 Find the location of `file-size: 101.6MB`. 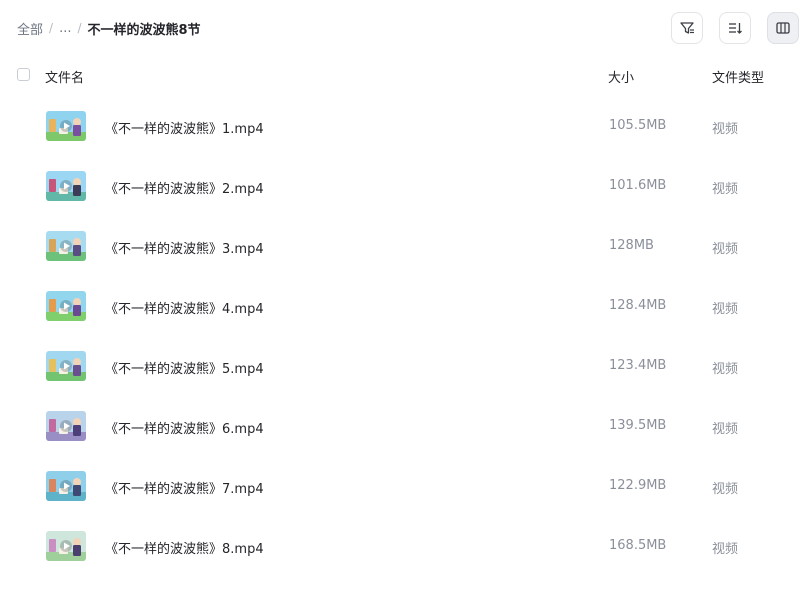

file-size: 101.6MB is located at coordinates (638, 185).